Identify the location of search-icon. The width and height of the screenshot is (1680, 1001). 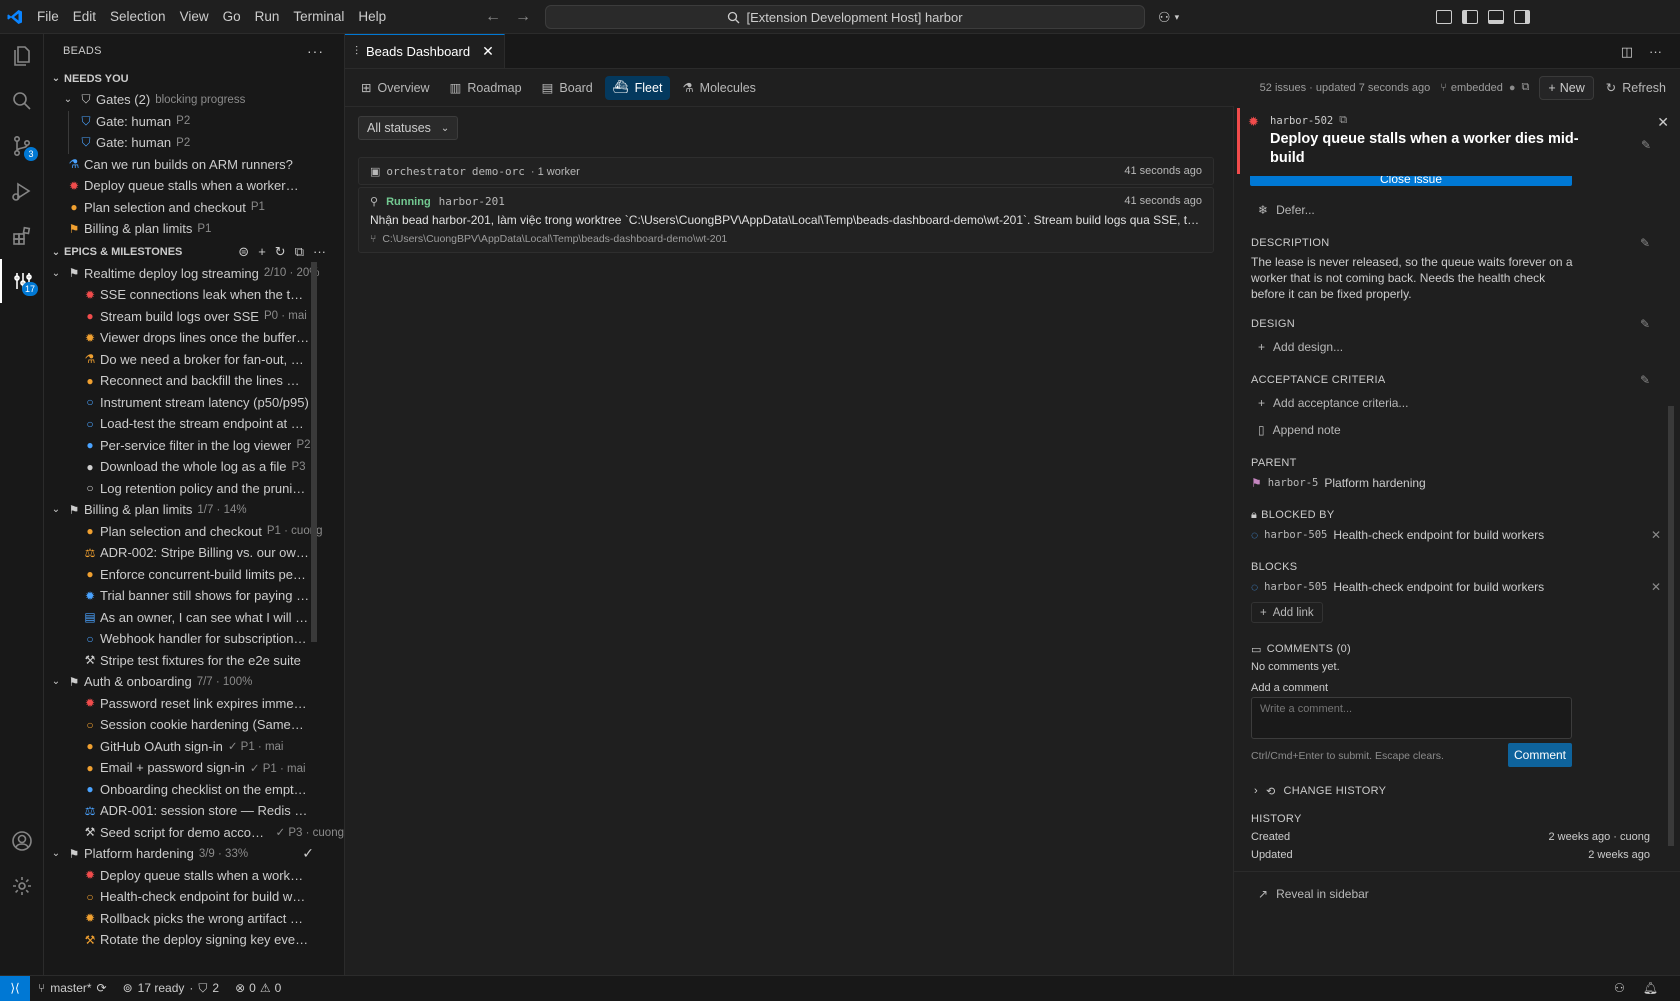
(22, 101).